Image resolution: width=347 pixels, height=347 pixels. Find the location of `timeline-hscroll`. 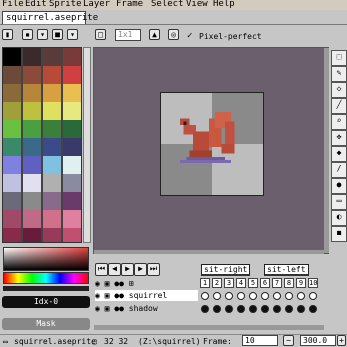

timeline-hscroll is located at coordinates (209, 327).